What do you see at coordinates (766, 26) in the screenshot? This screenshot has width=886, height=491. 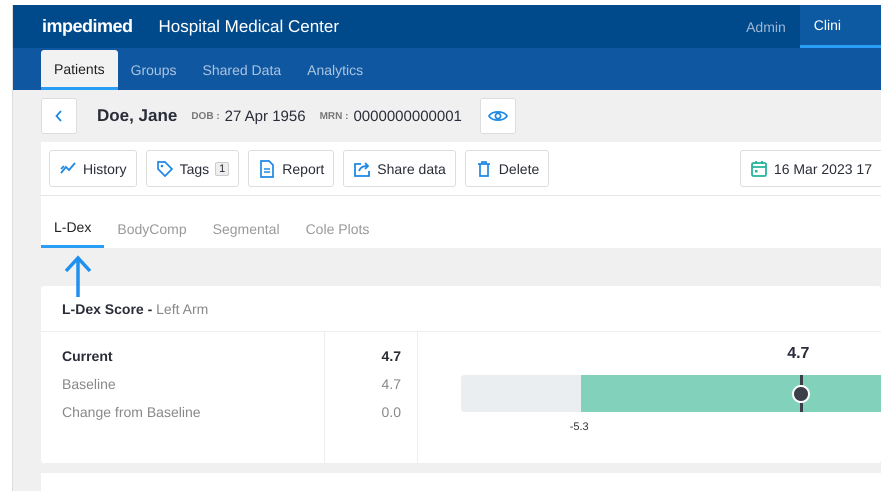 I see `header-tab: Admin` at bounding box center [766, 26].